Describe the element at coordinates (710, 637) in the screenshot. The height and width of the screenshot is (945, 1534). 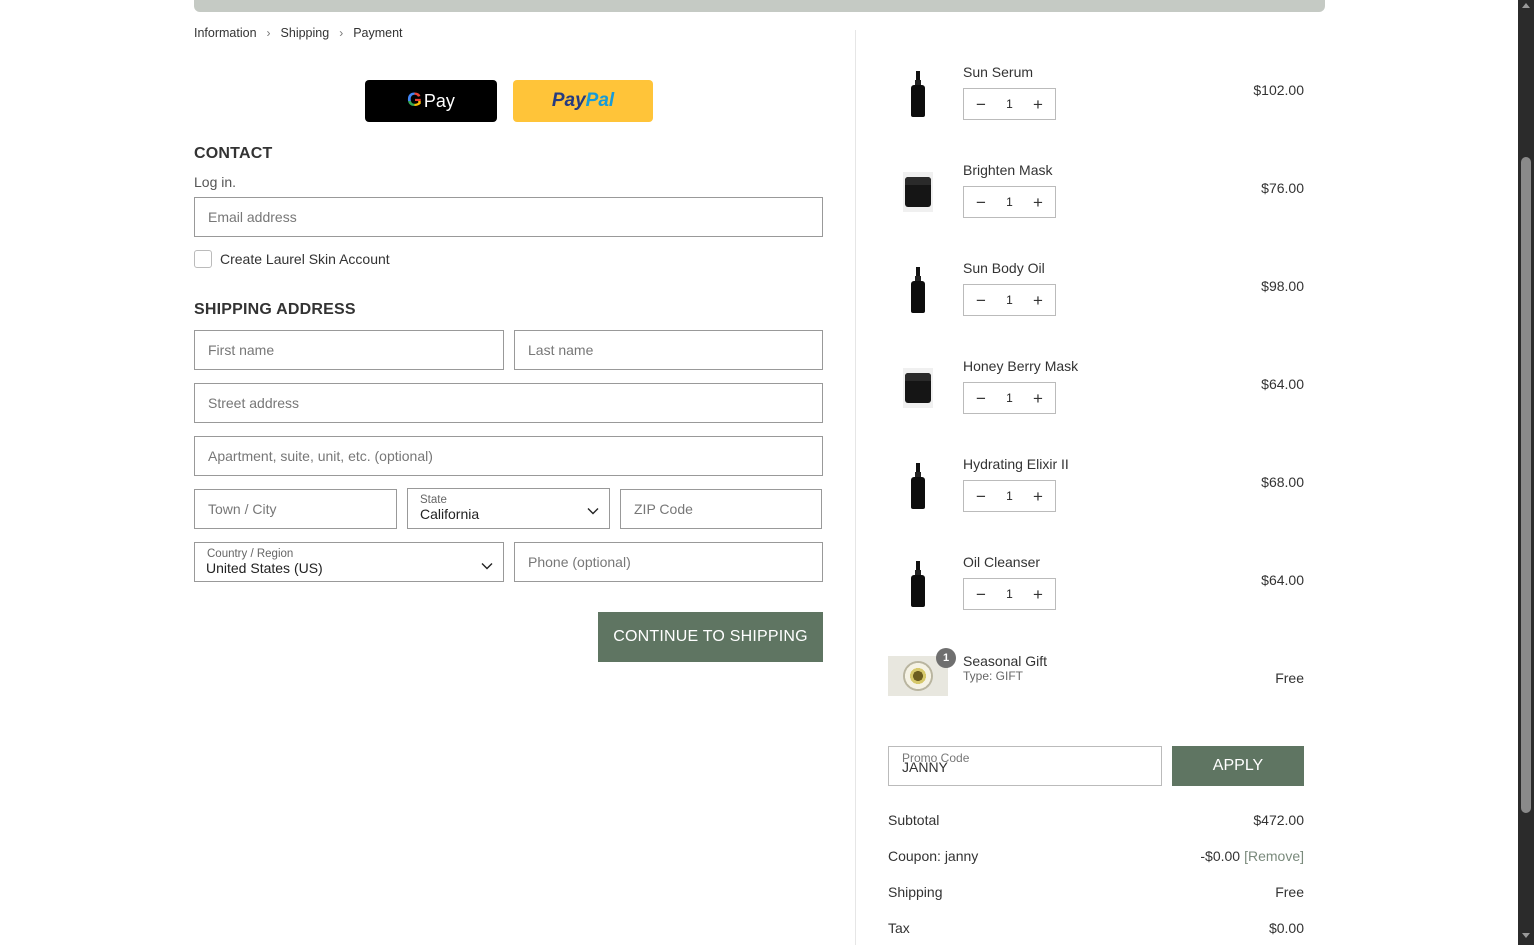
I see `continue-to-shipping-button: CONTINUE TO SHIPPING` at that location.